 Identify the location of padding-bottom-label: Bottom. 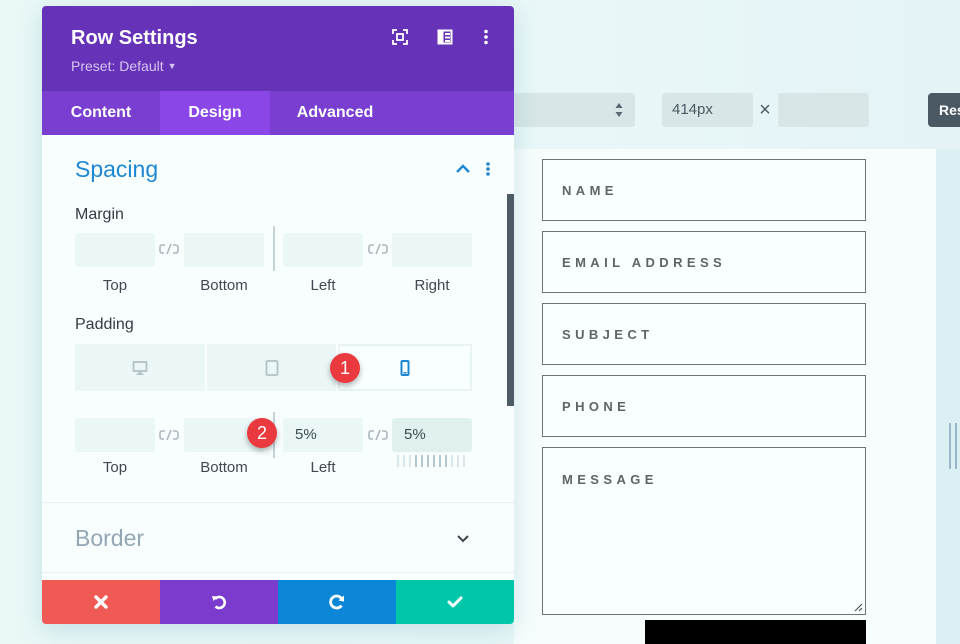
(224, 467).